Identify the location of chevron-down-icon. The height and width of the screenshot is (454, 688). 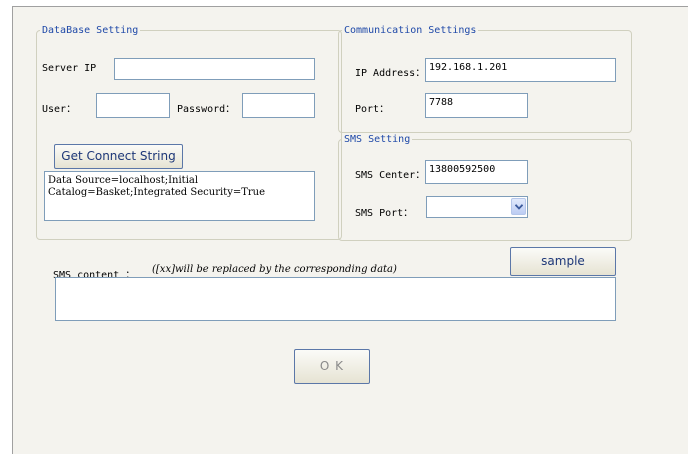
(518, 206).